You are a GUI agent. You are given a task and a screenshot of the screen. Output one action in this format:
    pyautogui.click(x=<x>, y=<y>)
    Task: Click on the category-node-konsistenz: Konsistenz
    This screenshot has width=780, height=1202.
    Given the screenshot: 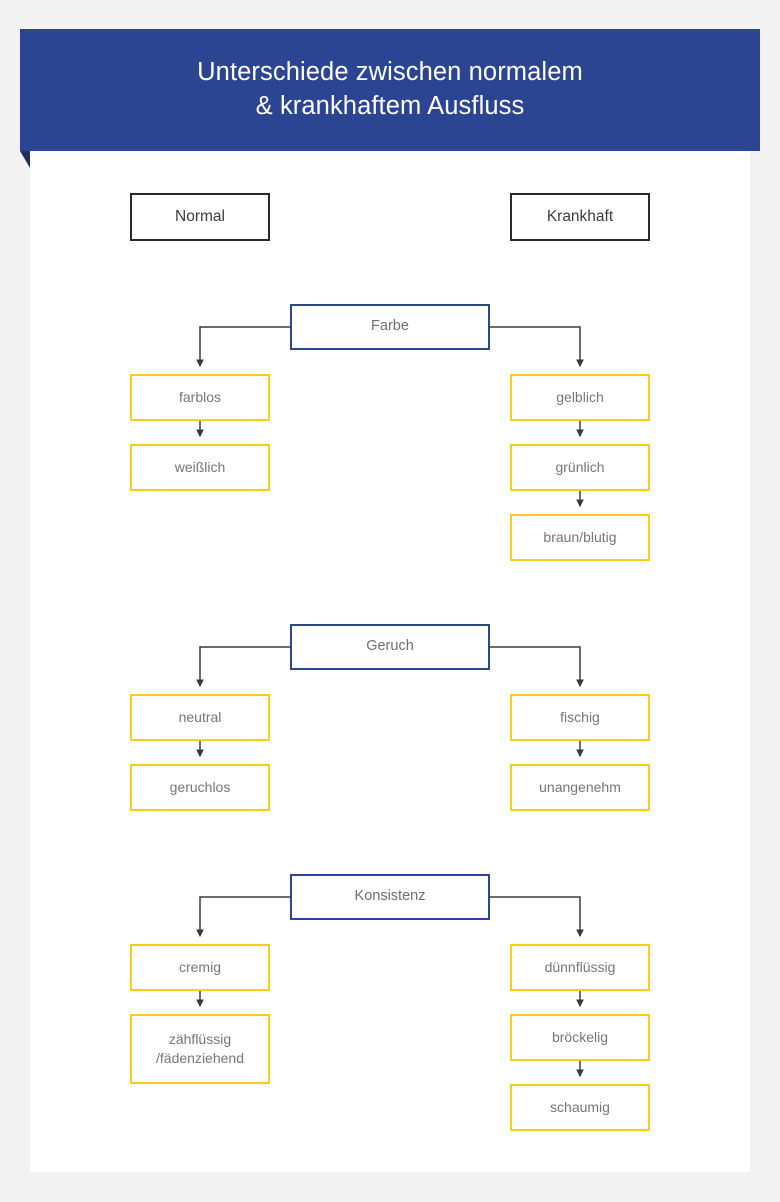 What is the action you would take?
    pyautogui.click(x=390, y=897)
    